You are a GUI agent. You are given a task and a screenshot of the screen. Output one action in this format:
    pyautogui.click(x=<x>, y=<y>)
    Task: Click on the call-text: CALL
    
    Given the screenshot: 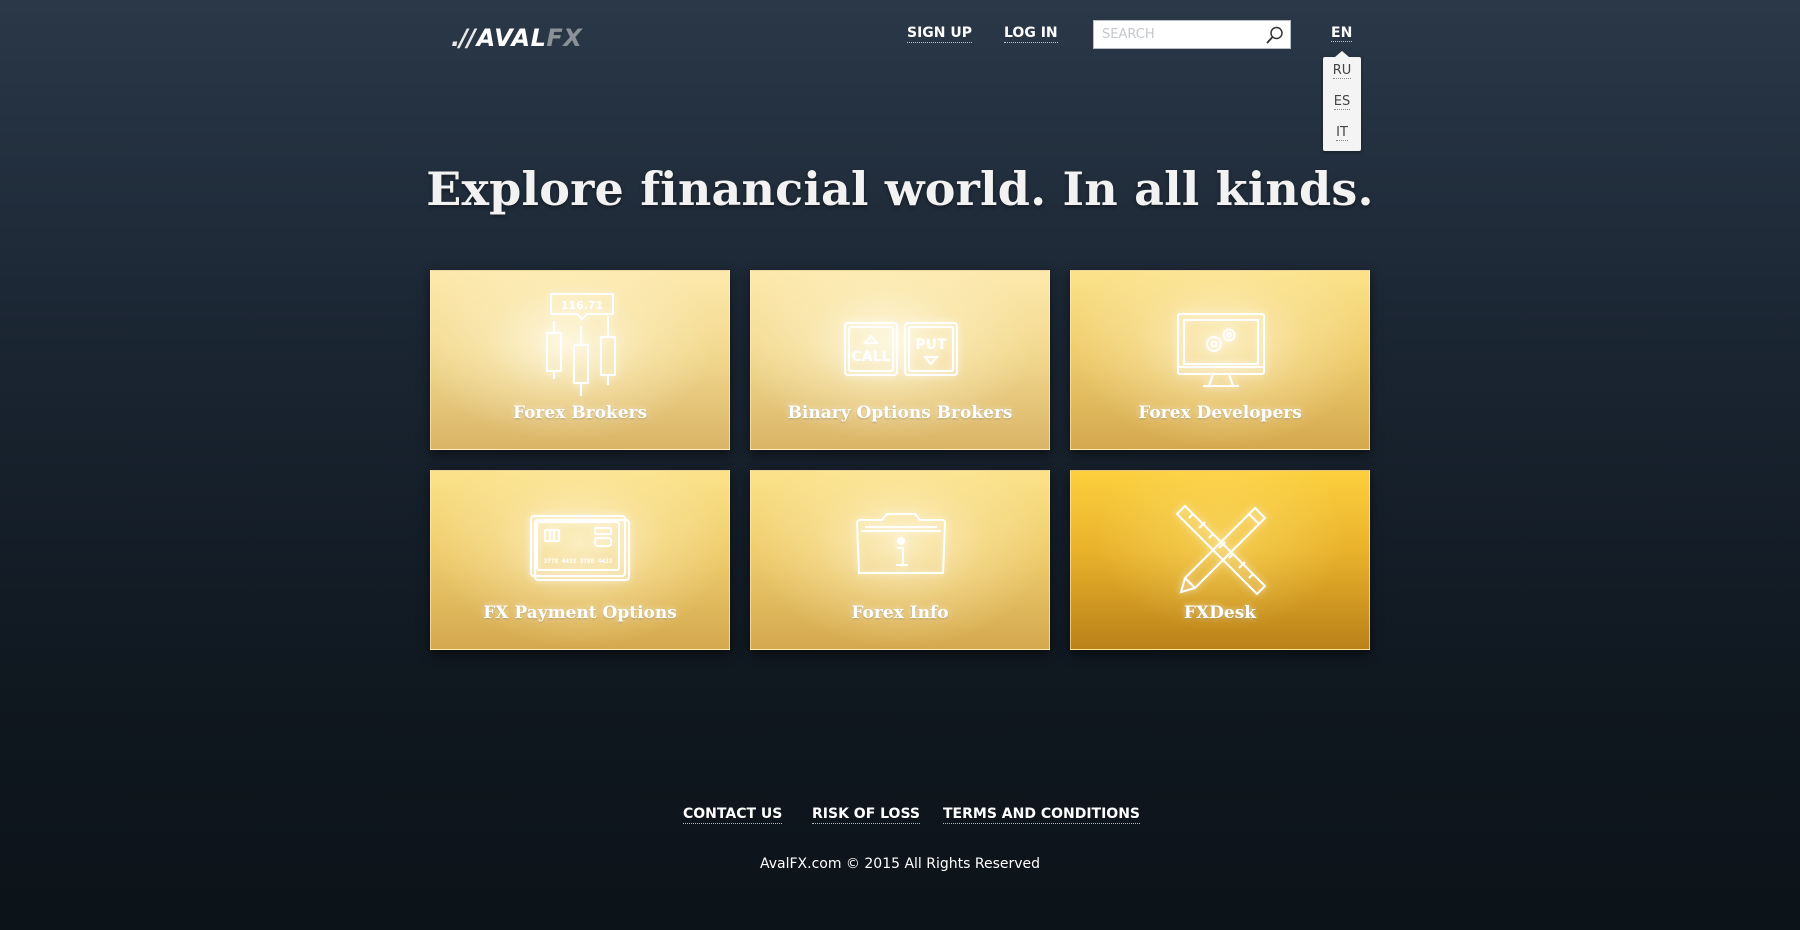 What is the action you would take?
    pyautogui.click(x=871, y=357)
    